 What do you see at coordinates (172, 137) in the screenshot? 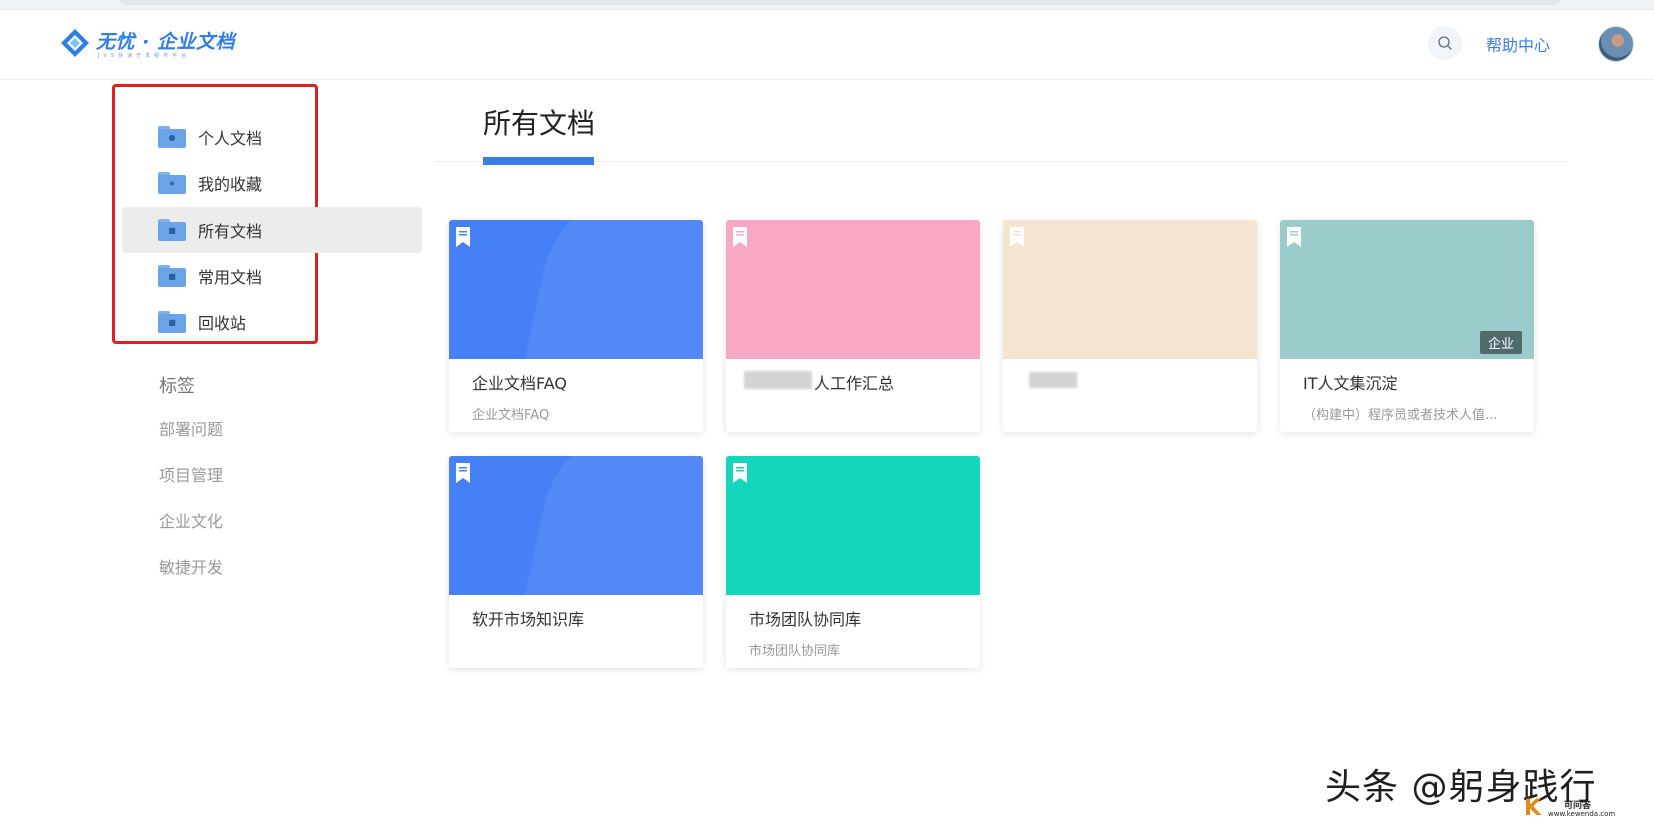
I see `person-folder-icon: ●` at bounding box center [172, 137].